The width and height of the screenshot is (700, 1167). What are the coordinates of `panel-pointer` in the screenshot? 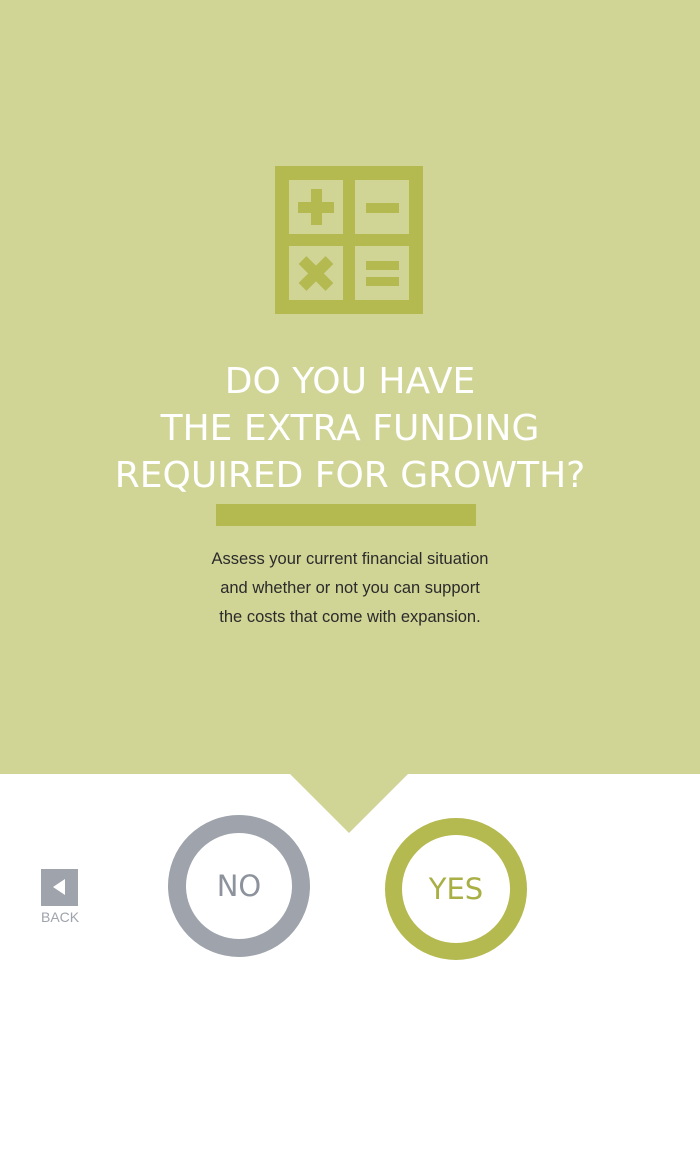 It's located at (349, 803).